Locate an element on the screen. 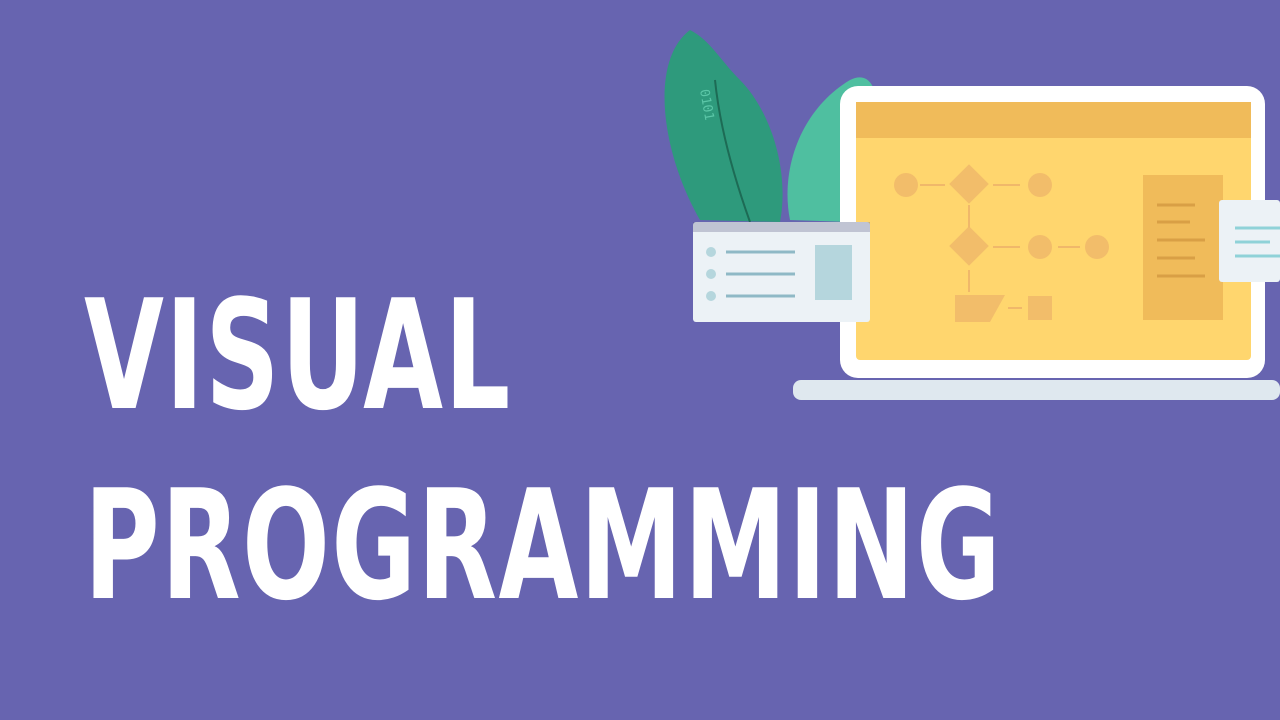  screen-side-panel is located at coordinates (1183, 247).